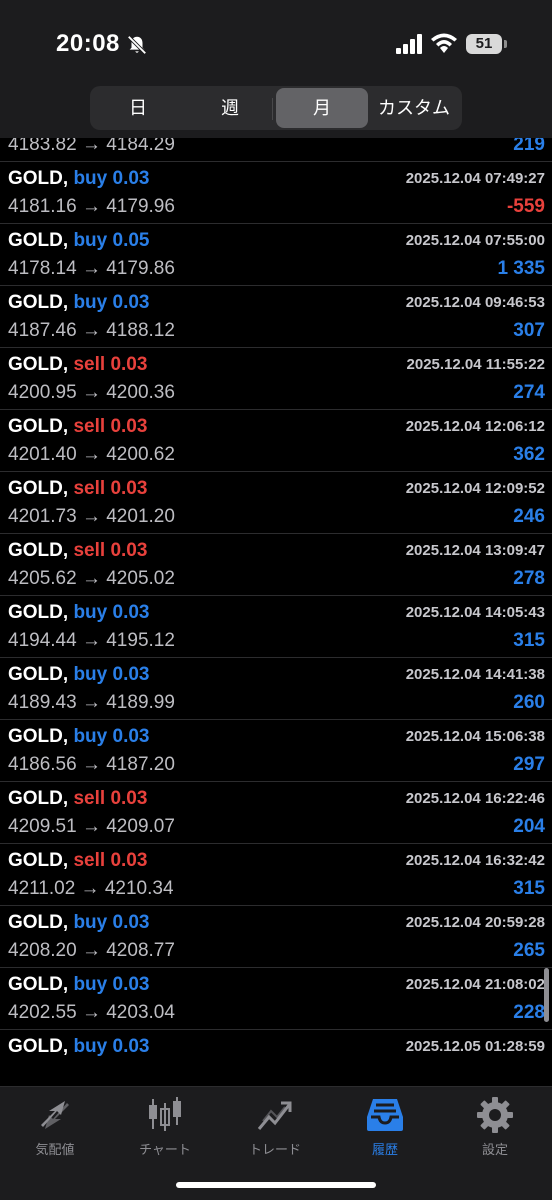  Describe the element at coordinates (137, 45) in the screenshot. I see `silent-bell-icon` at that location.